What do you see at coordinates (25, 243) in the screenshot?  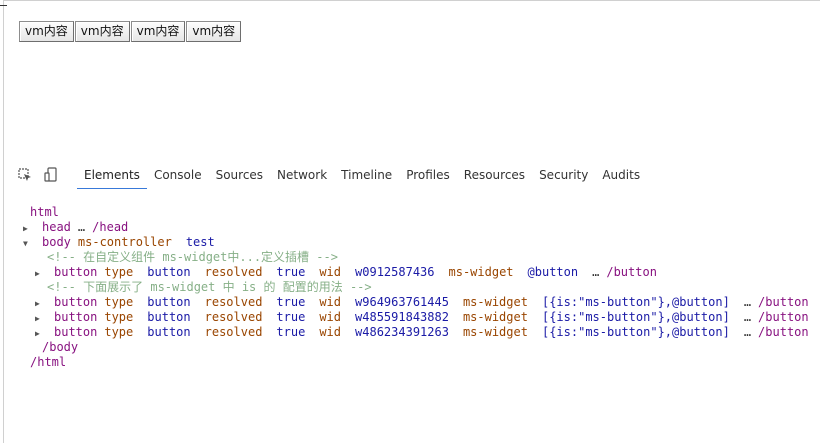 I see `collapse-arrow-icon: ▼` at bounding box center [25, 243].